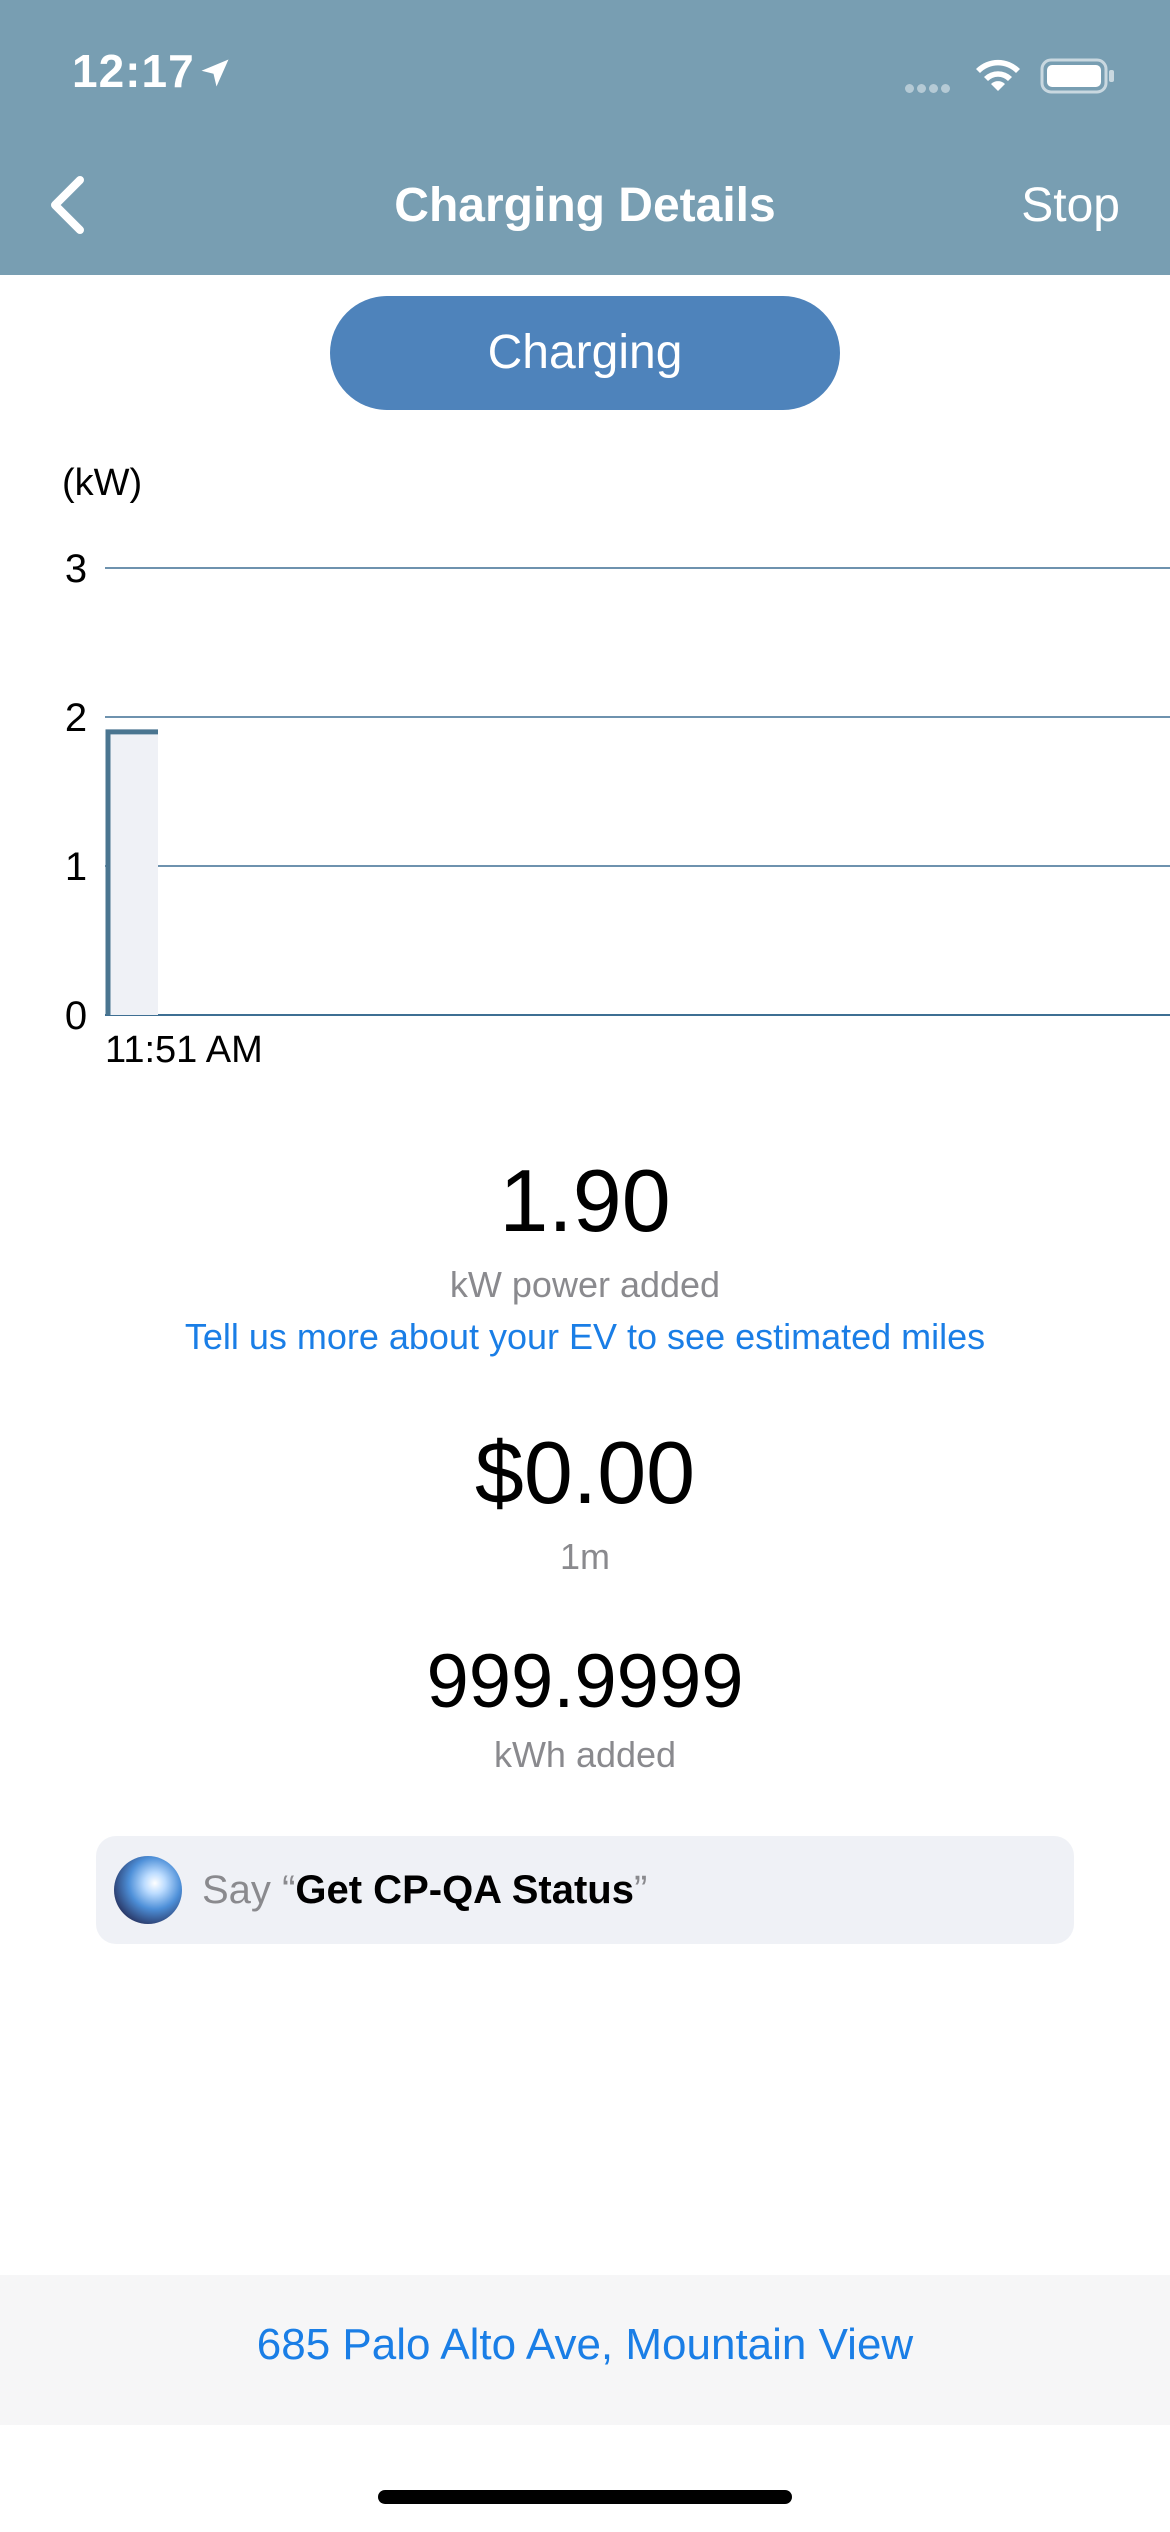  I want to click on siri-shortcut-text: Say “Get CP-QA Status”, so click(424, 1890).